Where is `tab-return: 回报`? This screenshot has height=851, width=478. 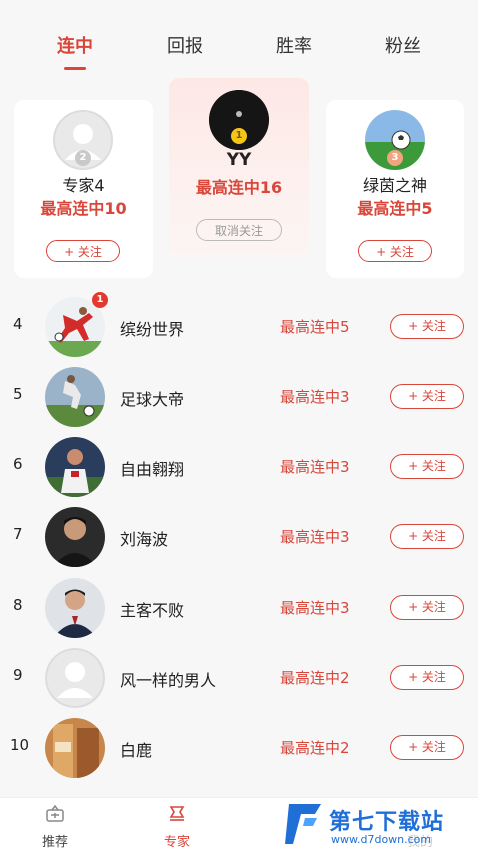
tab-return: 回报 is located at coordinates (185, 45).